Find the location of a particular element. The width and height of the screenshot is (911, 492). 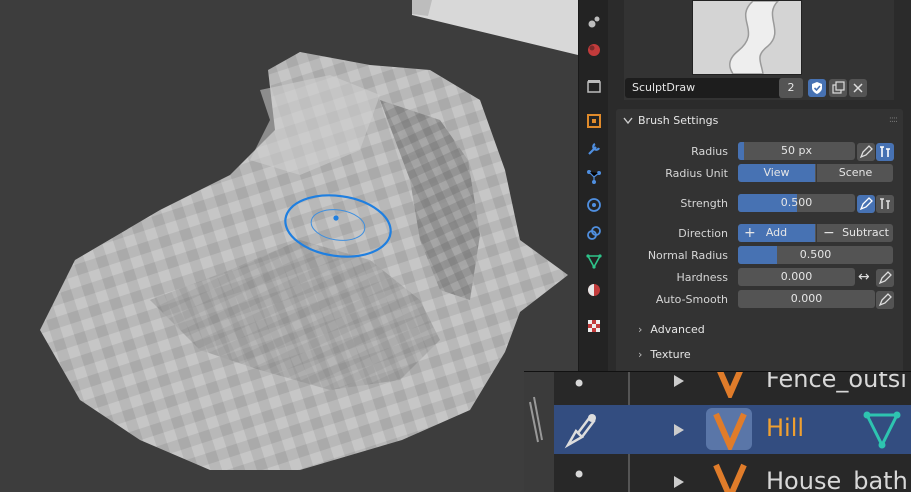

radius-unit-toggle: View Scene is located at coordinates (815, 173).